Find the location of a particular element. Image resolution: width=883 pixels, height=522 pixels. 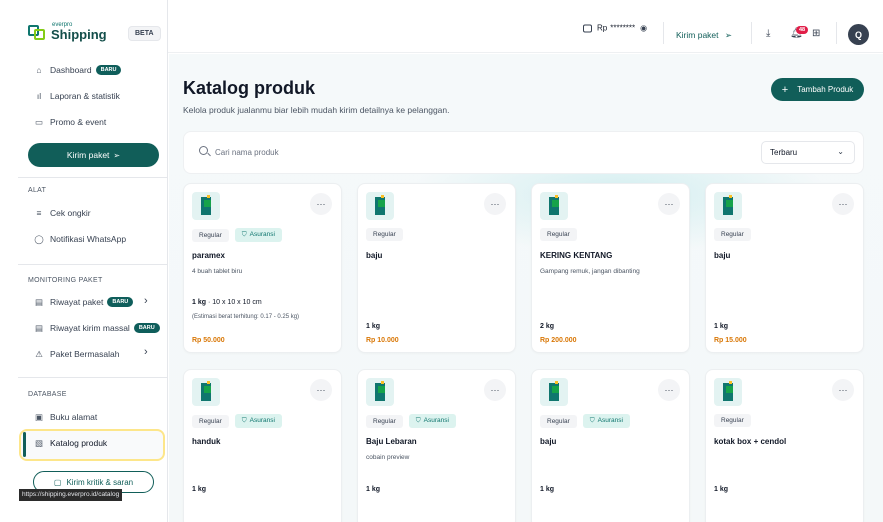

sidebar-item-label: Paket Bermasalah is located at coordinates (85, 354).